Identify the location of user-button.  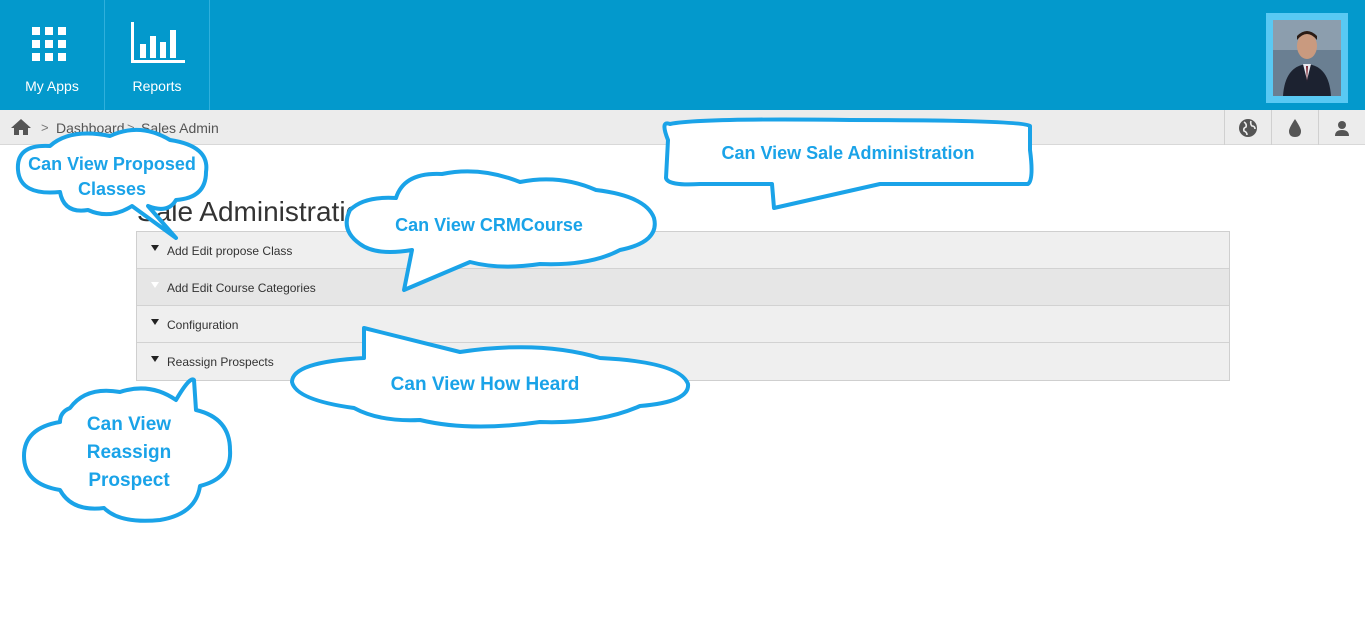
(1341, 127).